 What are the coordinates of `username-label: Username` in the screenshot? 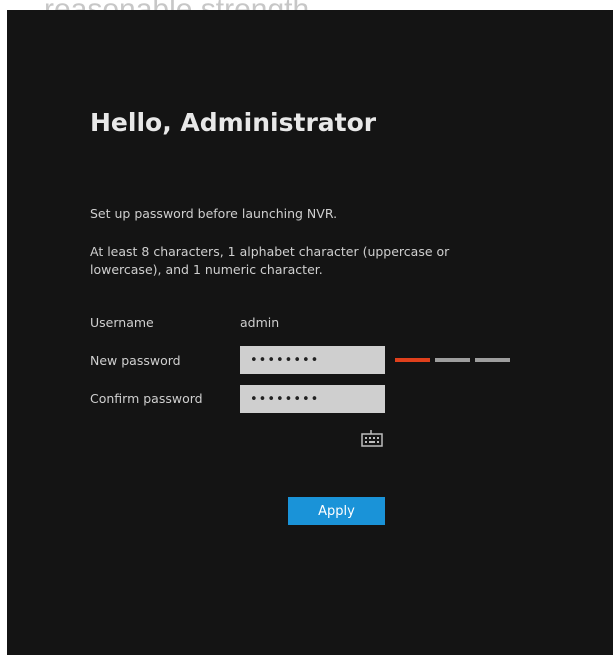 It's located at (122, 322).